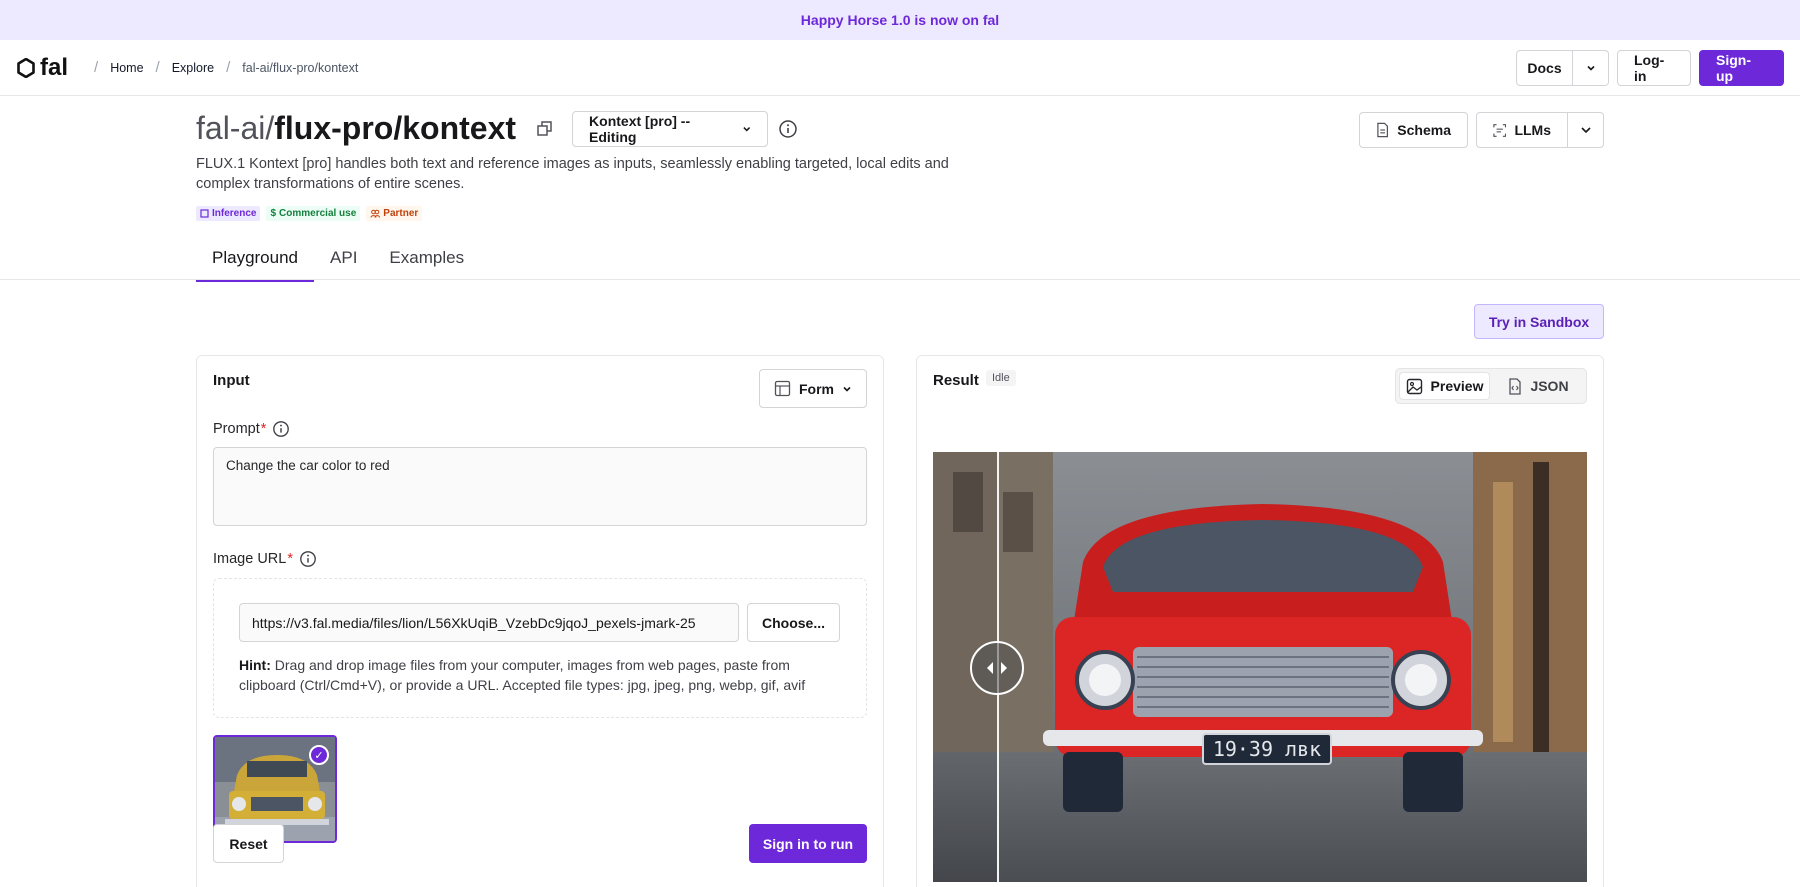  Describe the element at coordinates (1549, 386) in the screenshot. I see `json-label: JSON` at that location.